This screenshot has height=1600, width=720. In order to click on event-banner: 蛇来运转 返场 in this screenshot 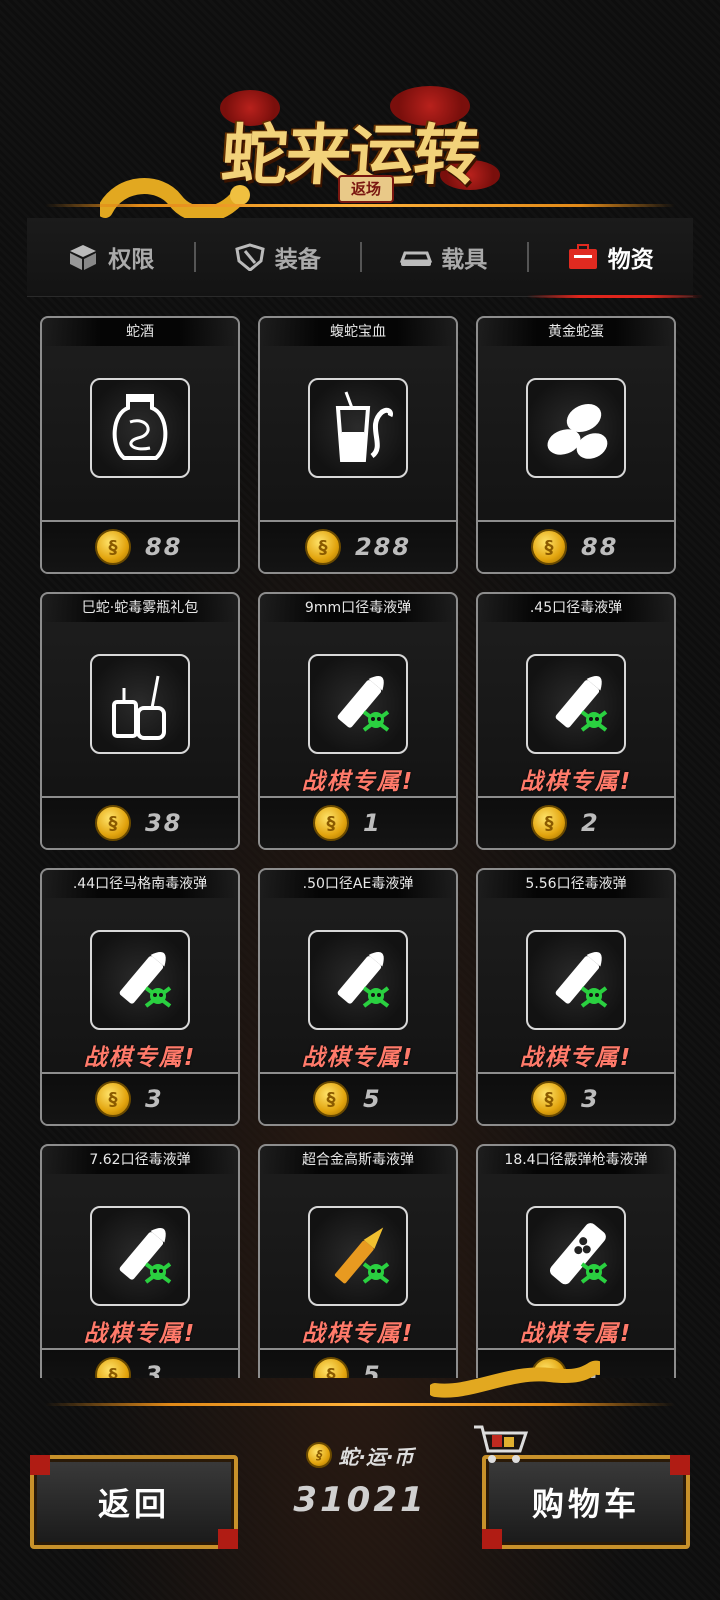, I will do `click(360, 151)`.